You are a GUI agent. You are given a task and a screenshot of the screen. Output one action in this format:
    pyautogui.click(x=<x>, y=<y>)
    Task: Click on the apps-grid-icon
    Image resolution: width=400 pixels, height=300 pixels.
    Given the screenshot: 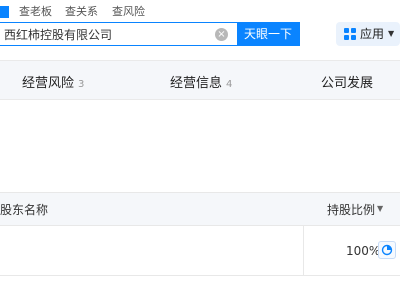 What is the action you would take?
    pyautogui.click(x=350, y=34)
    